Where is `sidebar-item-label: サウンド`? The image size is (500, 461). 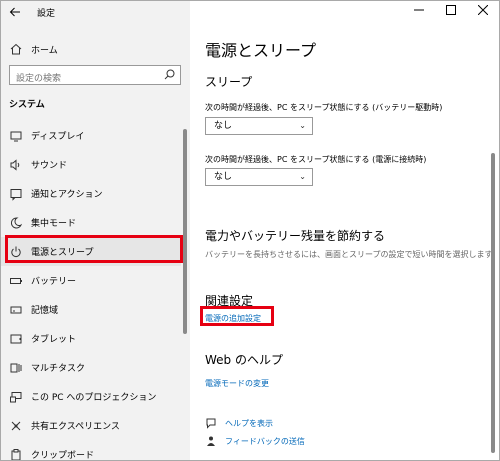 sidebar-item-label: サウンド is located at coordinates (49, 166).